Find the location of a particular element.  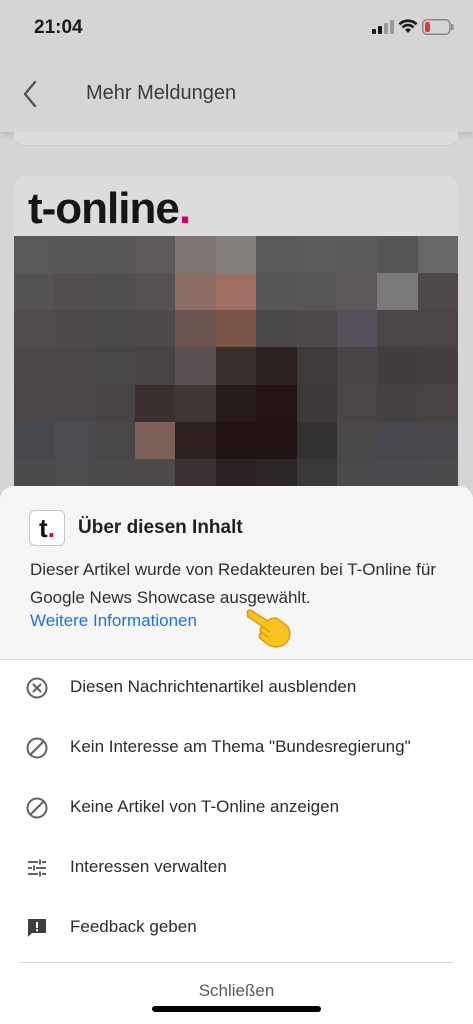

menu-item-label: Diesen Nachrichtenartikel ausblenden is located at coordinates (213, 686).